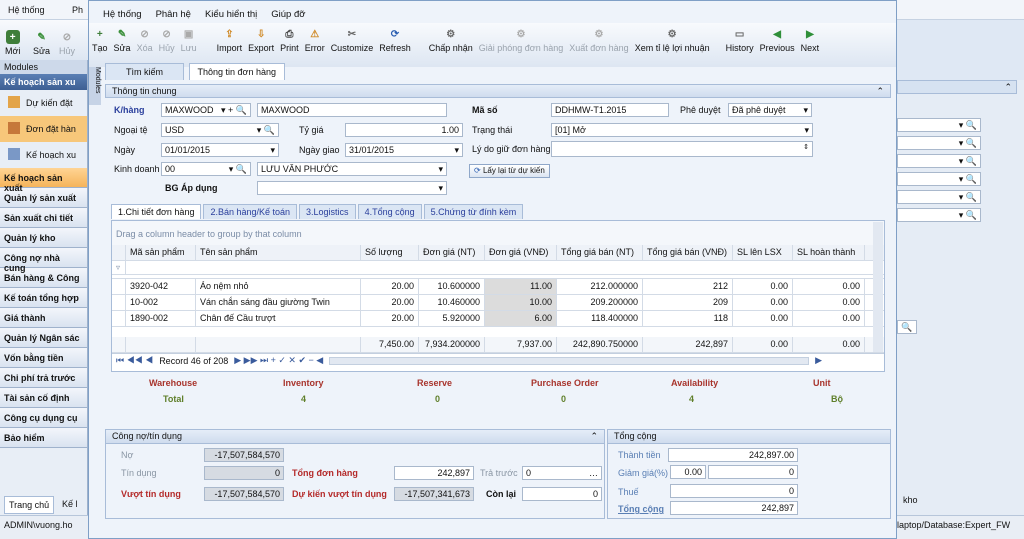 The height and width of the screenshot is (539, 1024). I want to click on table-cell: 212.000000, so click(600, 286).